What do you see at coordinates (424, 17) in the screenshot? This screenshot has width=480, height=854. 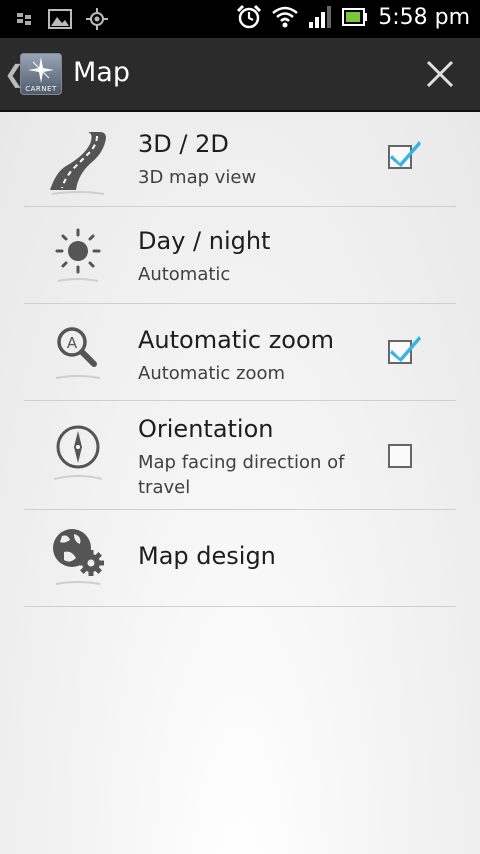 I see `status-time: 5:58 pm` at bounding box center [424, 17].